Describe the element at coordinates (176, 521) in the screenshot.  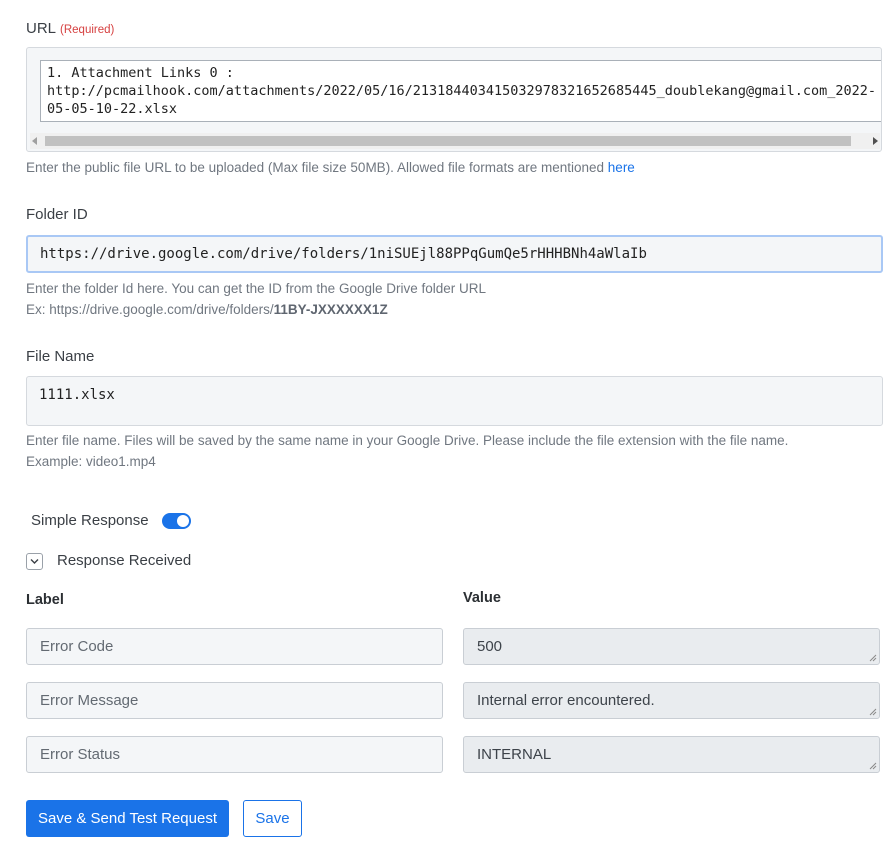
I see `simple-response-toggle` at that location.